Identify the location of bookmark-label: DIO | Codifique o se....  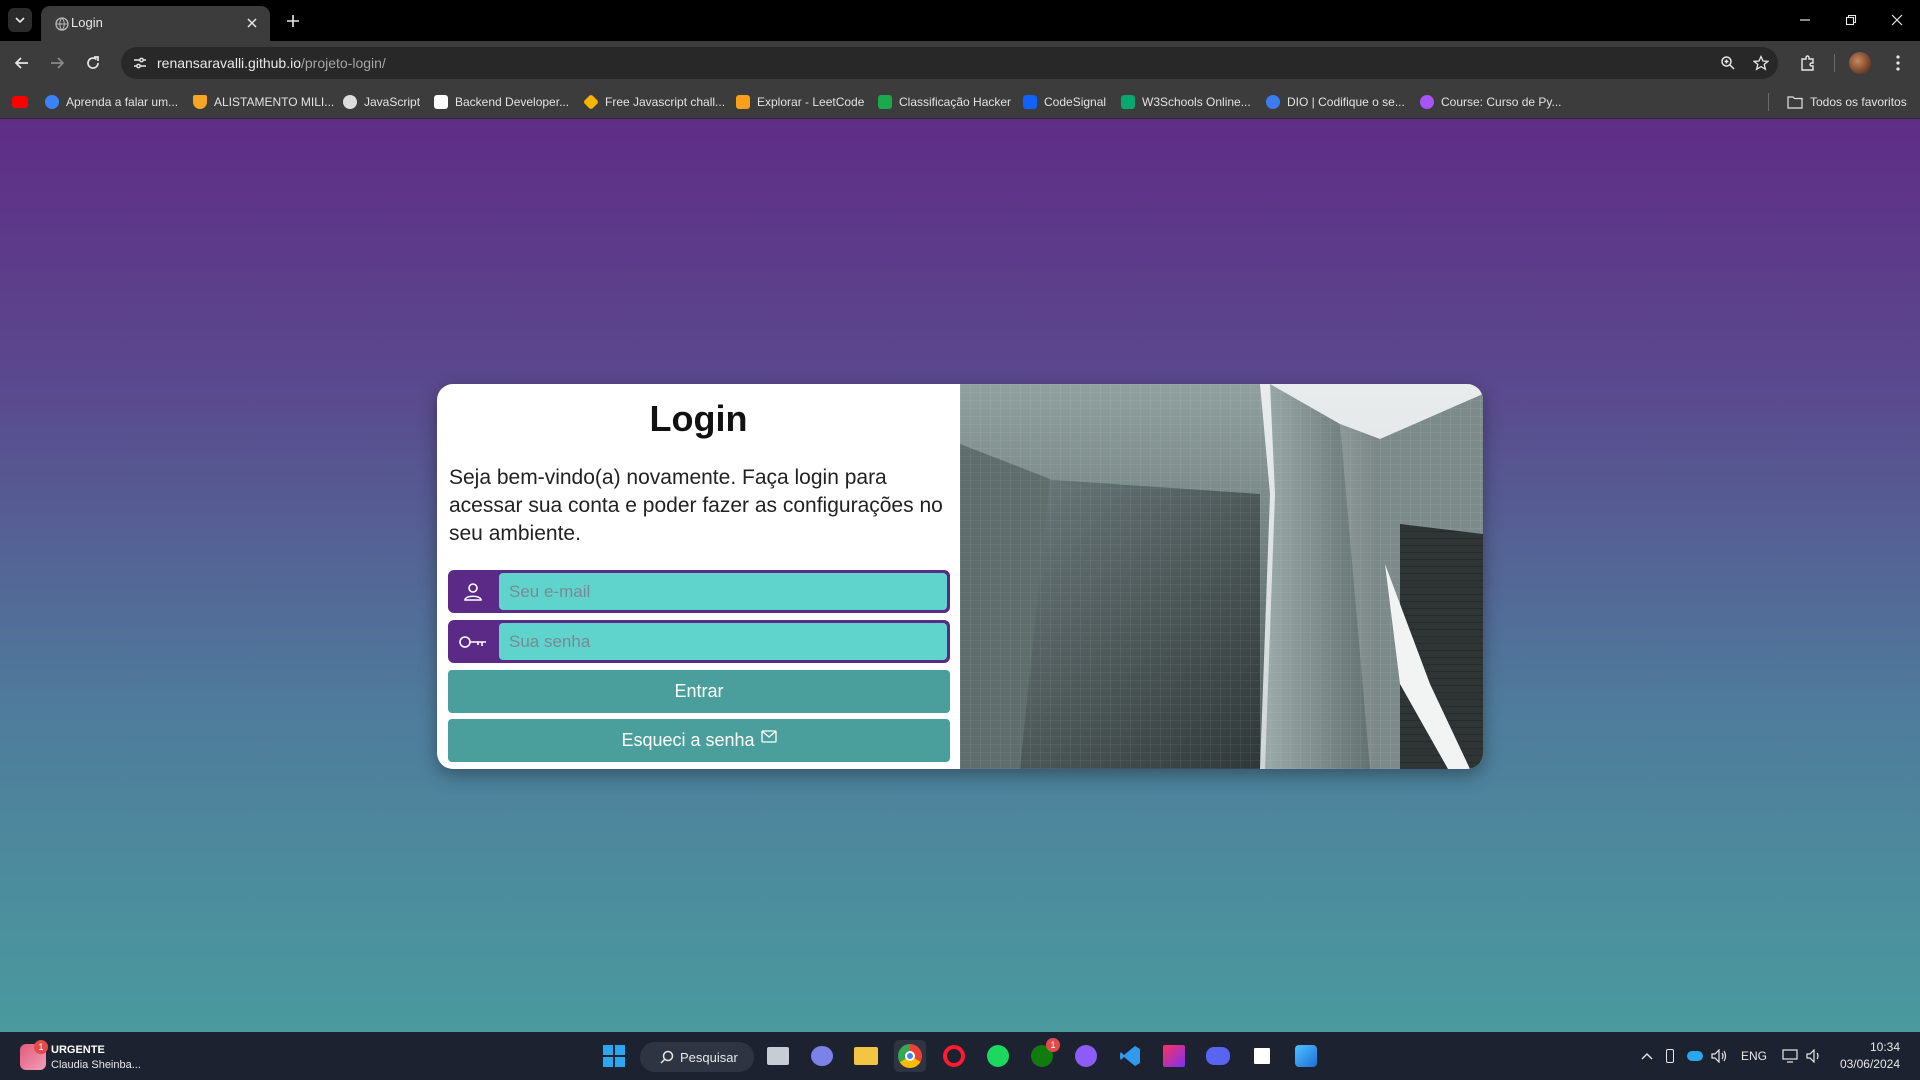
(1346, 102).